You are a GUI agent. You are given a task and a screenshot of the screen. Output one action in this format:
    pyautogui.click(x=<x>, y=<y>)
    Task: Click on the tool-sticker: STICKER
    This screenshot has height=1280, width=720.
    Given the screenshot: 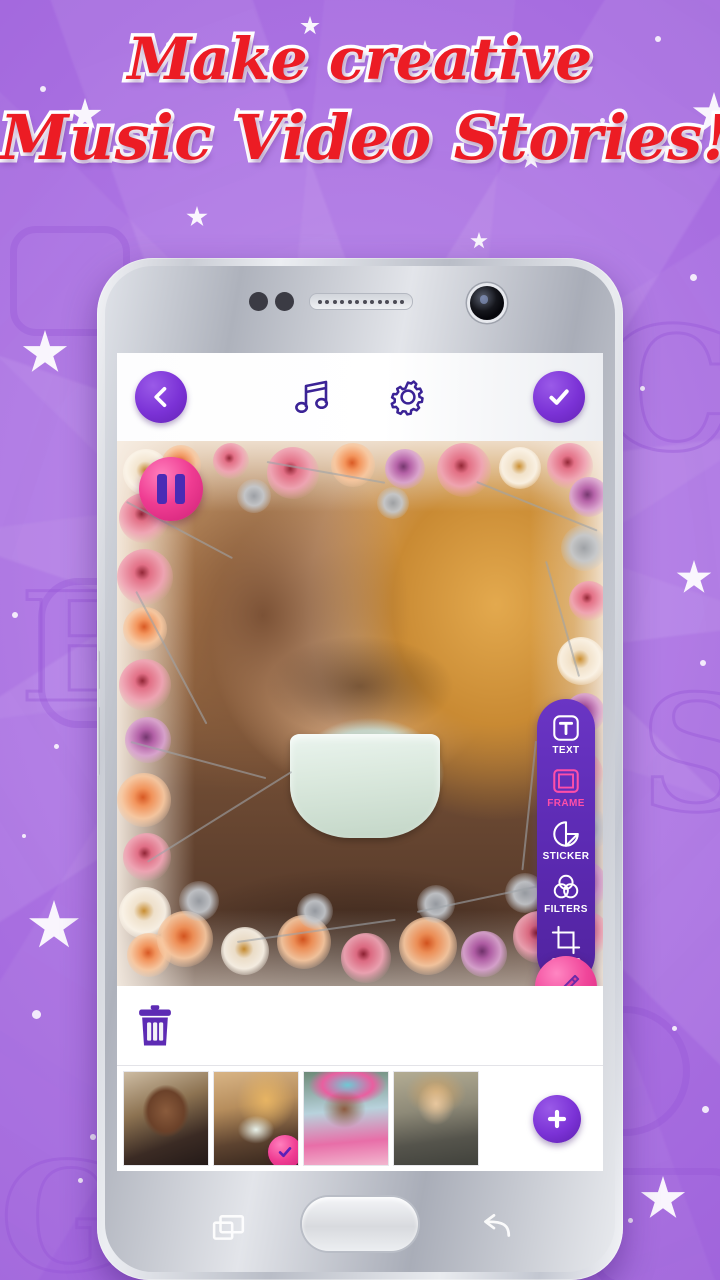 What is the action you would take?
    pyautogui.click(x=566, y=840)
    